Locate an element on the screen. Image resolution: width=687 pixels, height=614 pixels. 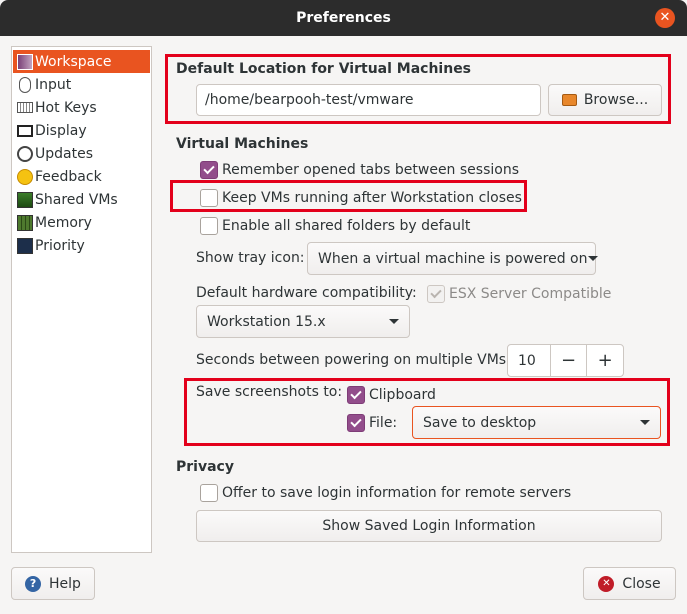
sidebar-item-label: Priority is located at coordinates (60, 245).